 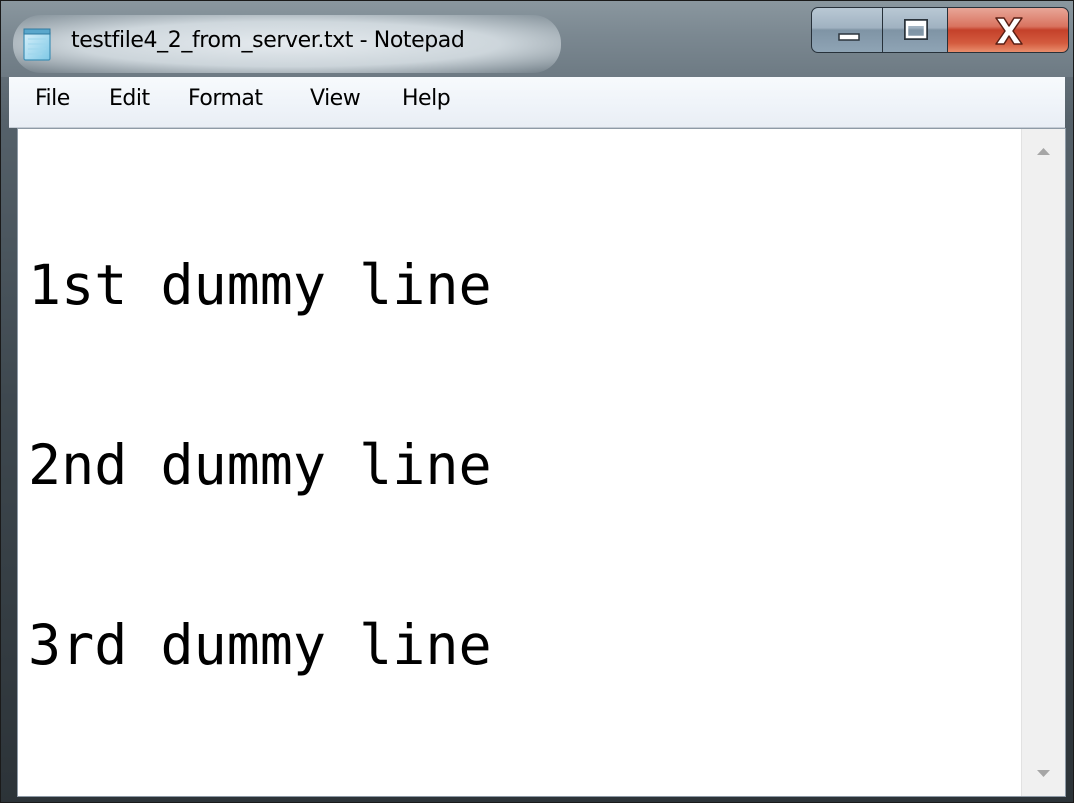 What do you see at coordinates (426, 98) in the screenshot?
I see `menu-help: Help` at bounding box center [426, 98].